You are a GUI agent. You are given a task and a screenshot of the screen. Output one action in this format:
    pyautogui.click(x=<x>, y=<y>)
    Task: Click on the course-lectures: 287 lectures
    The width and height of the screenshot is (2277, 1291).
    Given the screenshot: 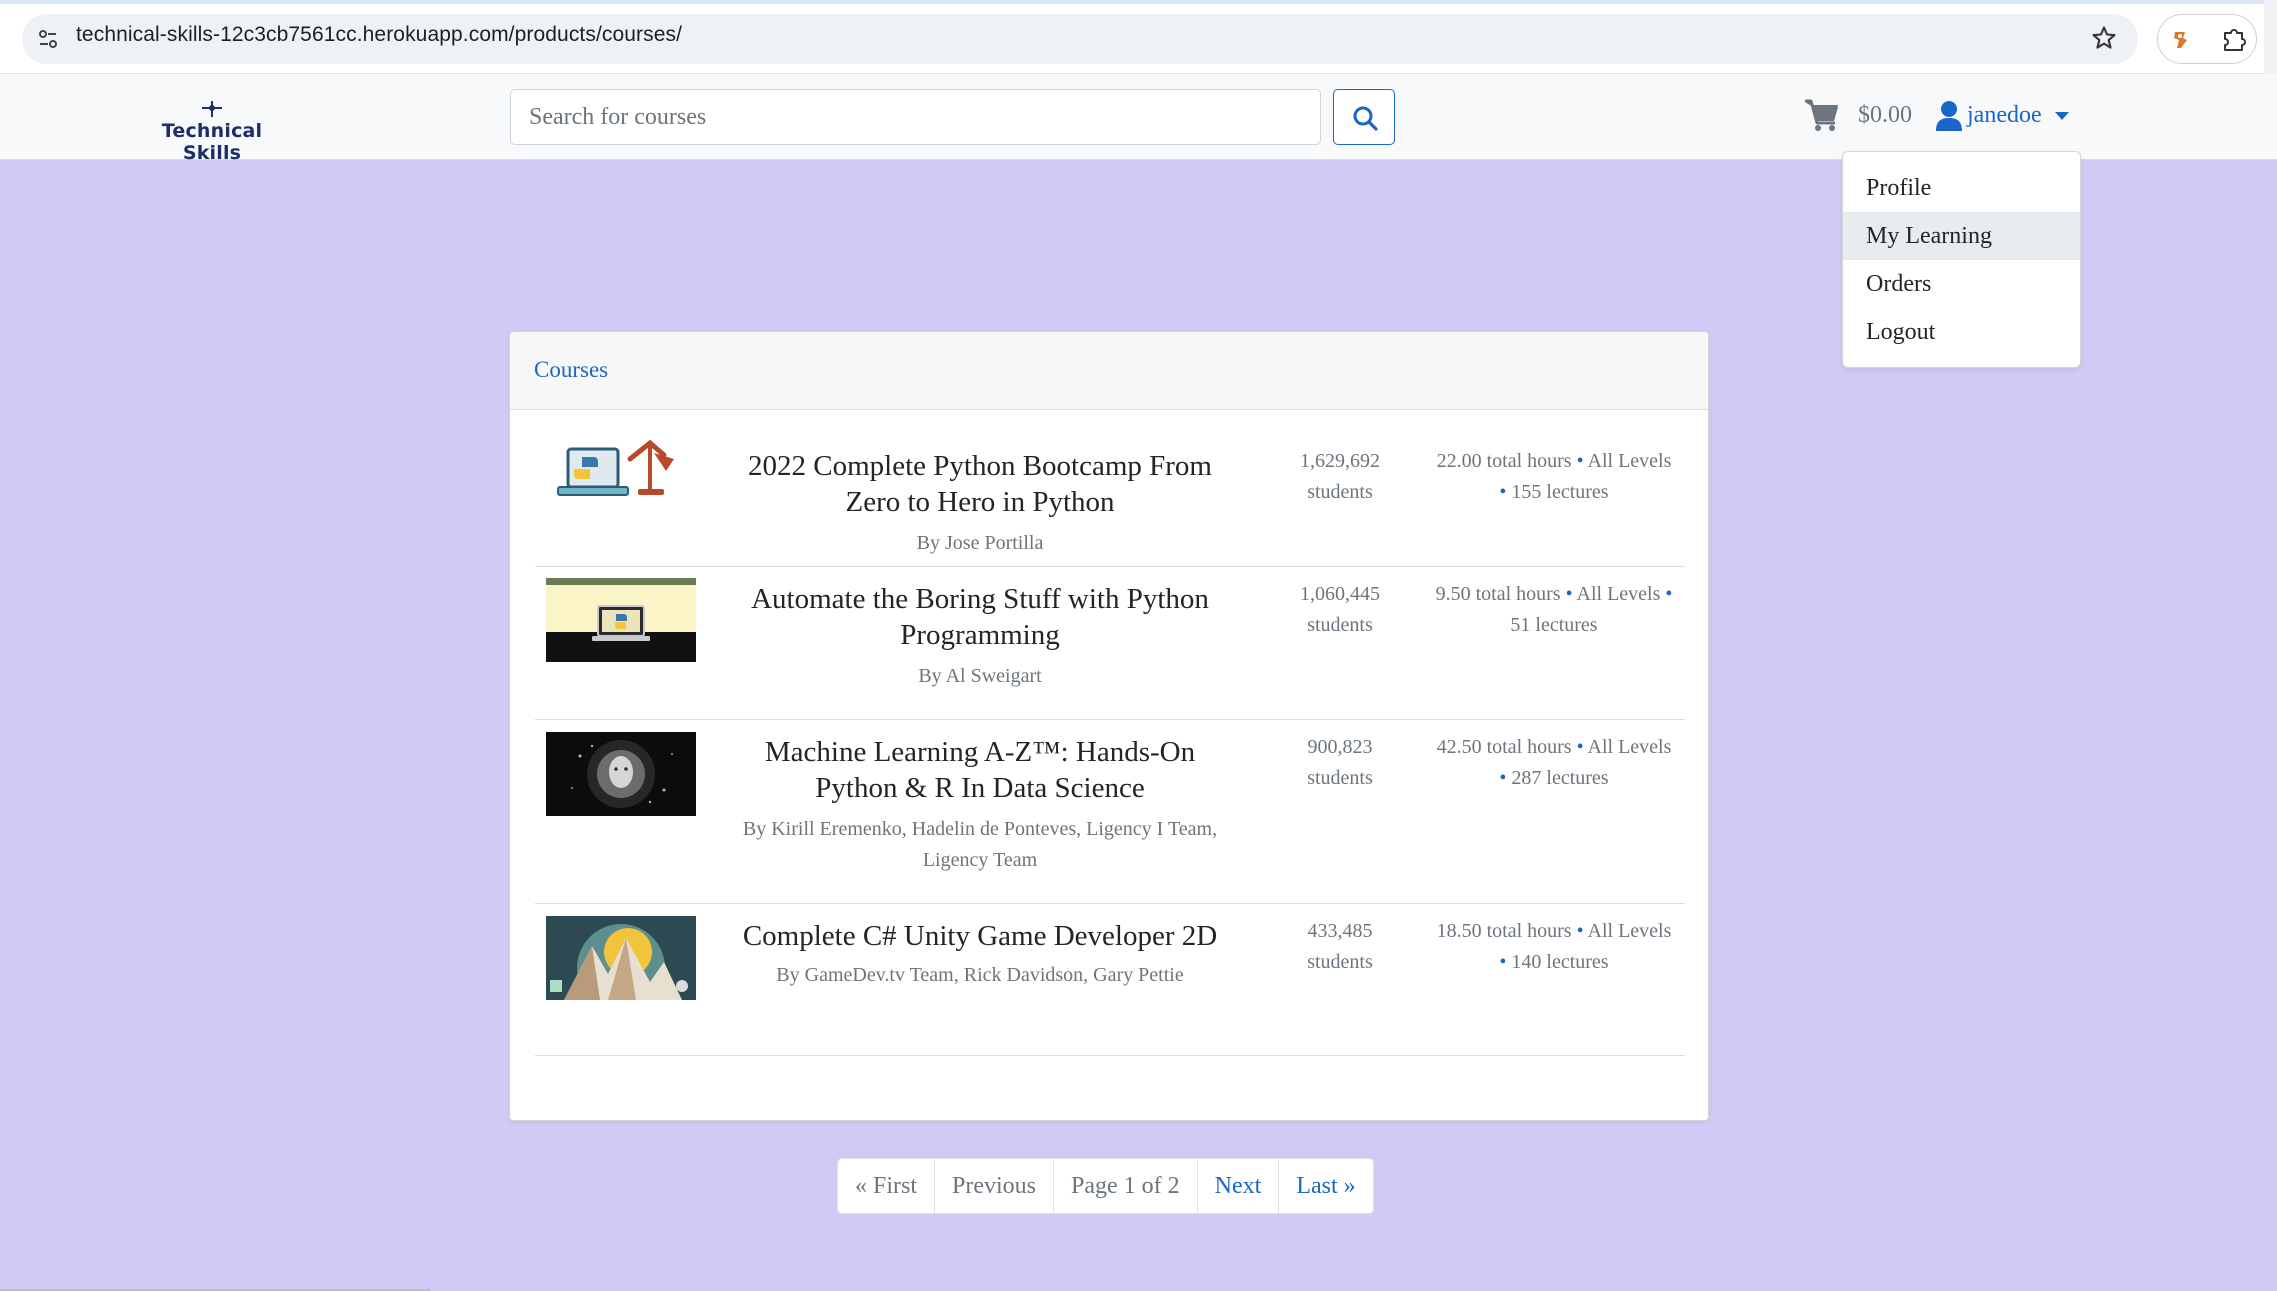 What is the action you would take?
    pyautogui.click(x=1560, y=778)
    